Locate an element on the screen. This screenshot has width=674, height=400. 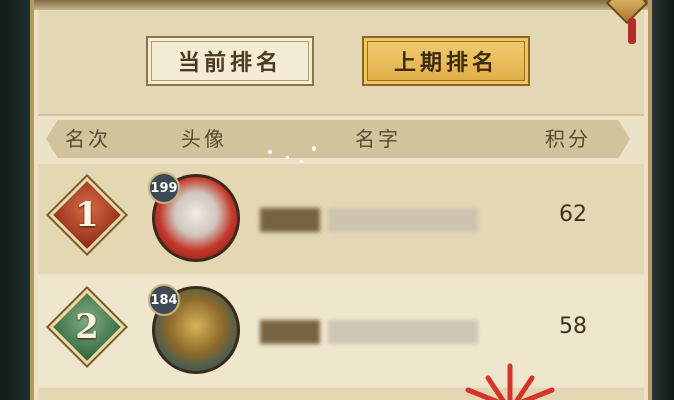
light-burst-icon is located at coordinates (510, 381).